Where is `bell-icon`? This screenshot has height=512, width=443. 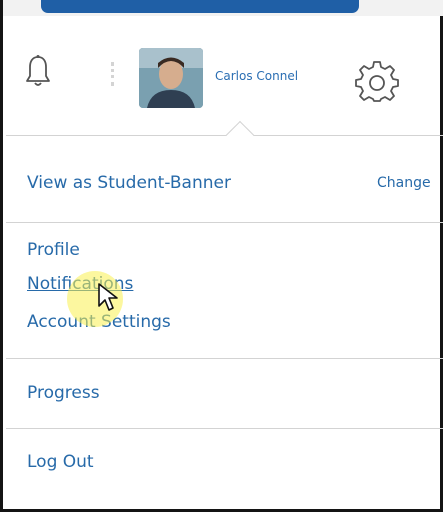
bell-icon is located at coordinates (38, 71).